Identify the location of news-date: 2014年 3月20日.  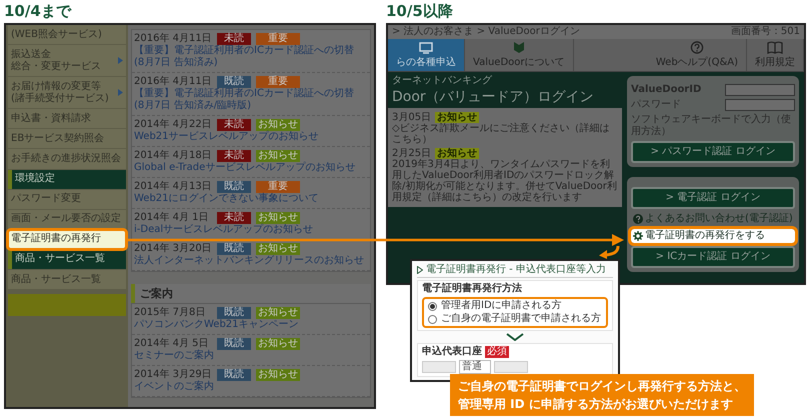
(173, 248).